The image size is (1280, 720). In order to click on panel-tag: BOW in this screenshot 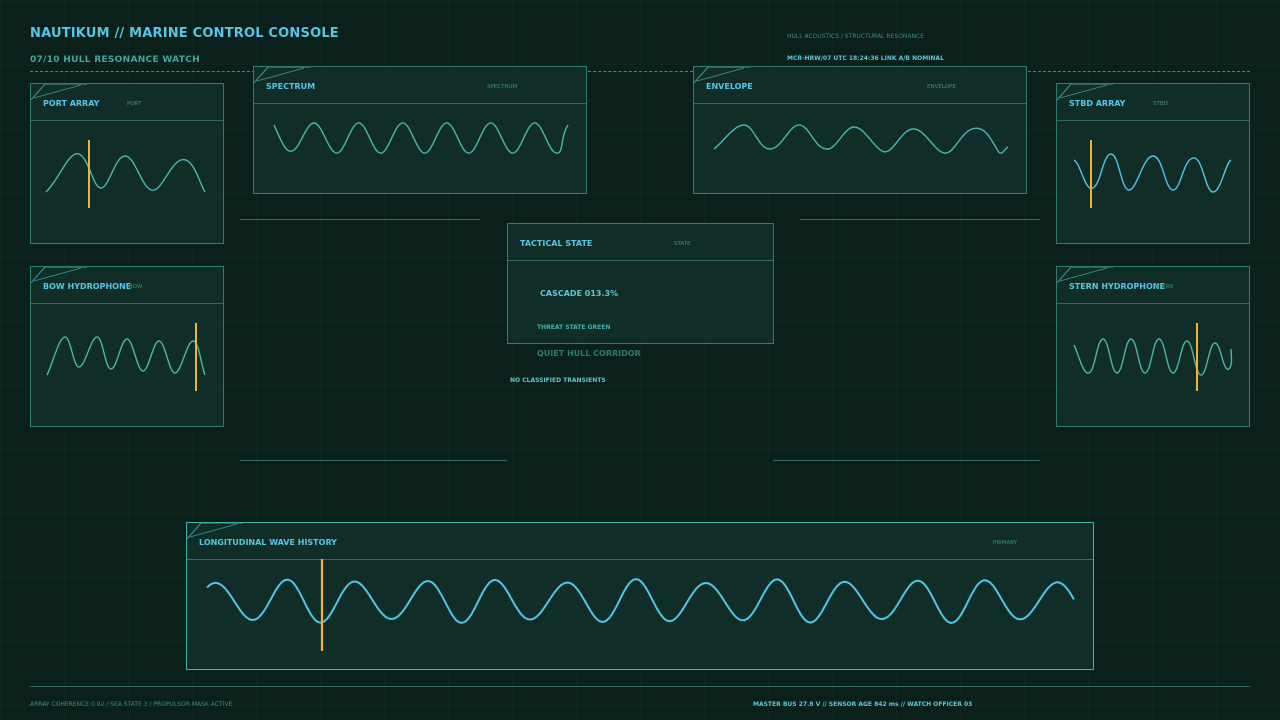, I will do `click(136, 287)`.